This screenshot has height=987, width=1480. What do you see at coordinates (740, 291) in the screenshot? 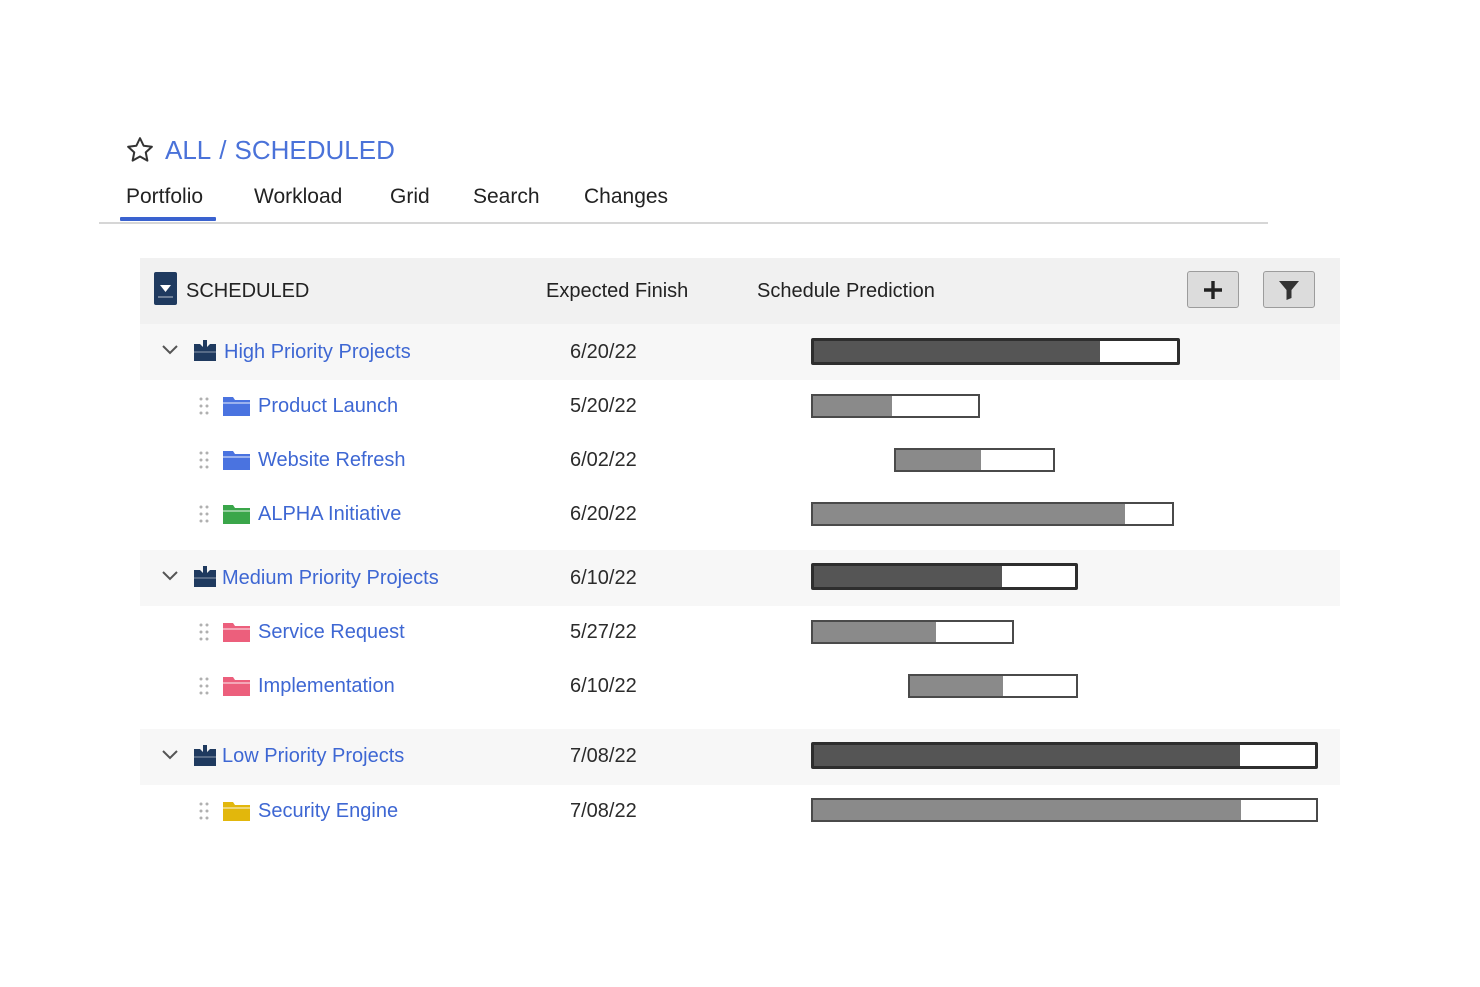
I see `table-header` at bounding box center [740, 291].